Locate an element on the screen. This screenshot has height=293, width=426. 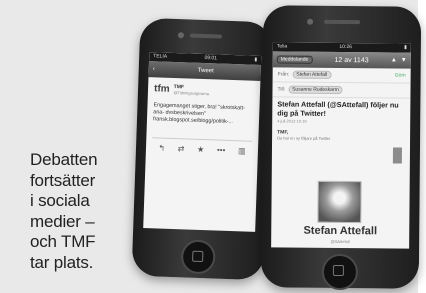
profile-handle: @SAttefall is located at coordinates (340, 241).